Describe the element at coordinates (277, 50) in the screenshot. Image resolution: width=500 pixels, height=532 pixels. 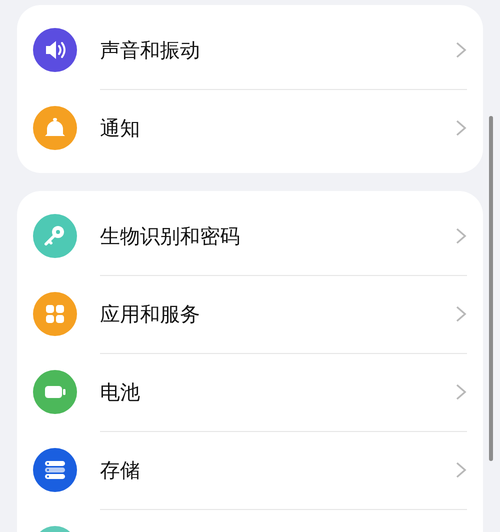
I see `settings-item: 声音和振动` at that location.